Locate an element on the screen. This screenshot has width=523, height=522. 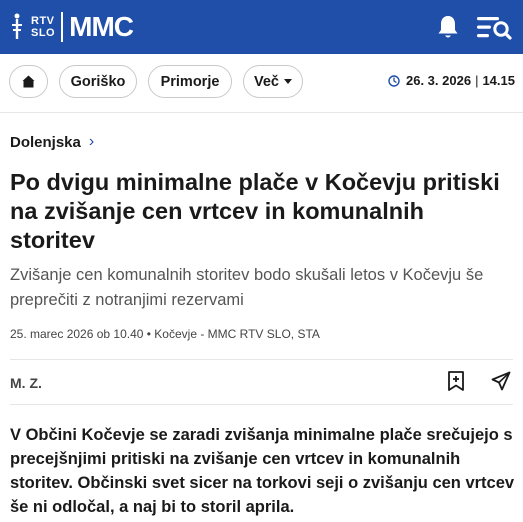
bell-icon is located at coordinates (448, 27).